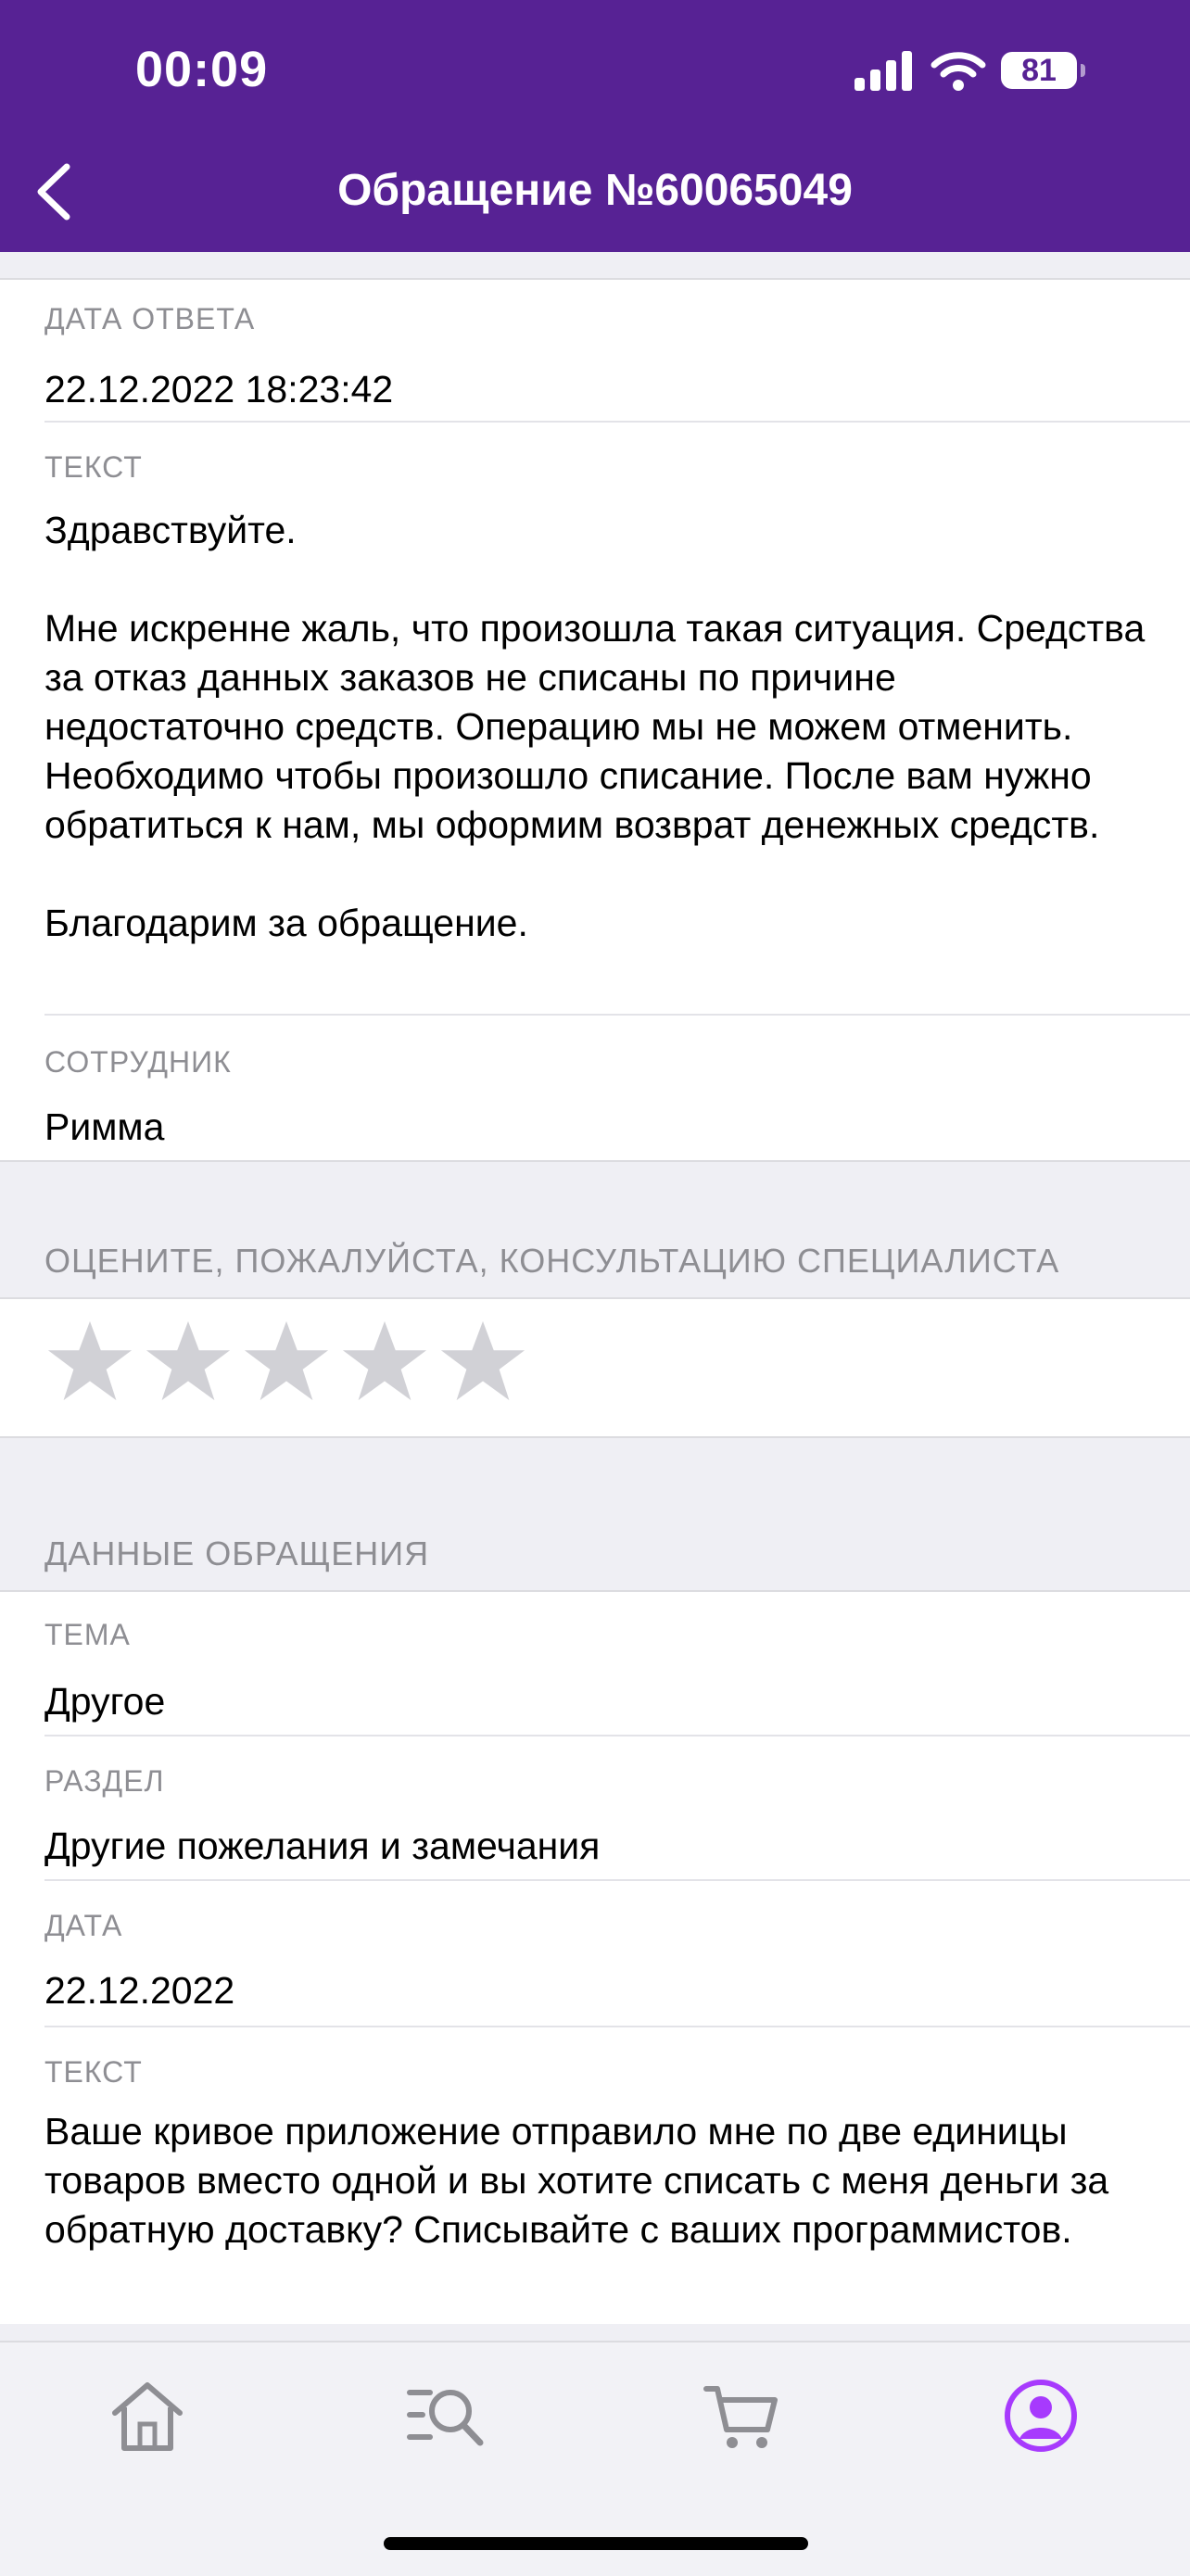  Describe the element at coordinates (595, 351) in the screenshot. I see `answer-date-field: ДАТА ОТВЕТА 22.12.2022 18:23:42` at that location.